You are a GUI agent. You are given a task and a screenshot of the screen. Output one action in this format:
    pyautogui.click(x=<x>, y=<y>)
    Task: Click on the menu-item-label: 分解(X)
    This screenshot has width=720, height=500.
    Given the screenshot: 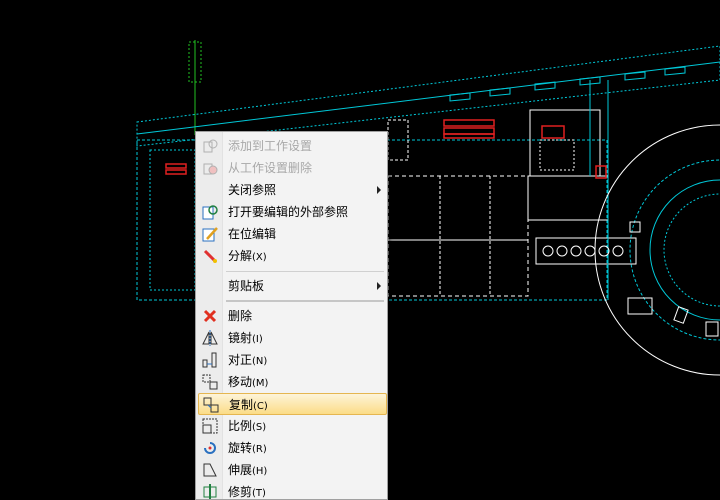 What is the action you would take?
    pyautogui.click(x=247, y=256)
    